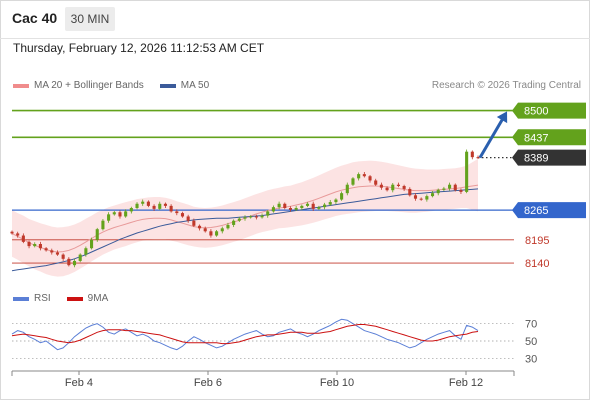 The width and height of the screenshot is (590, 400). I want to click on time-label-feb-4: Feb 4, so click(79, 383).